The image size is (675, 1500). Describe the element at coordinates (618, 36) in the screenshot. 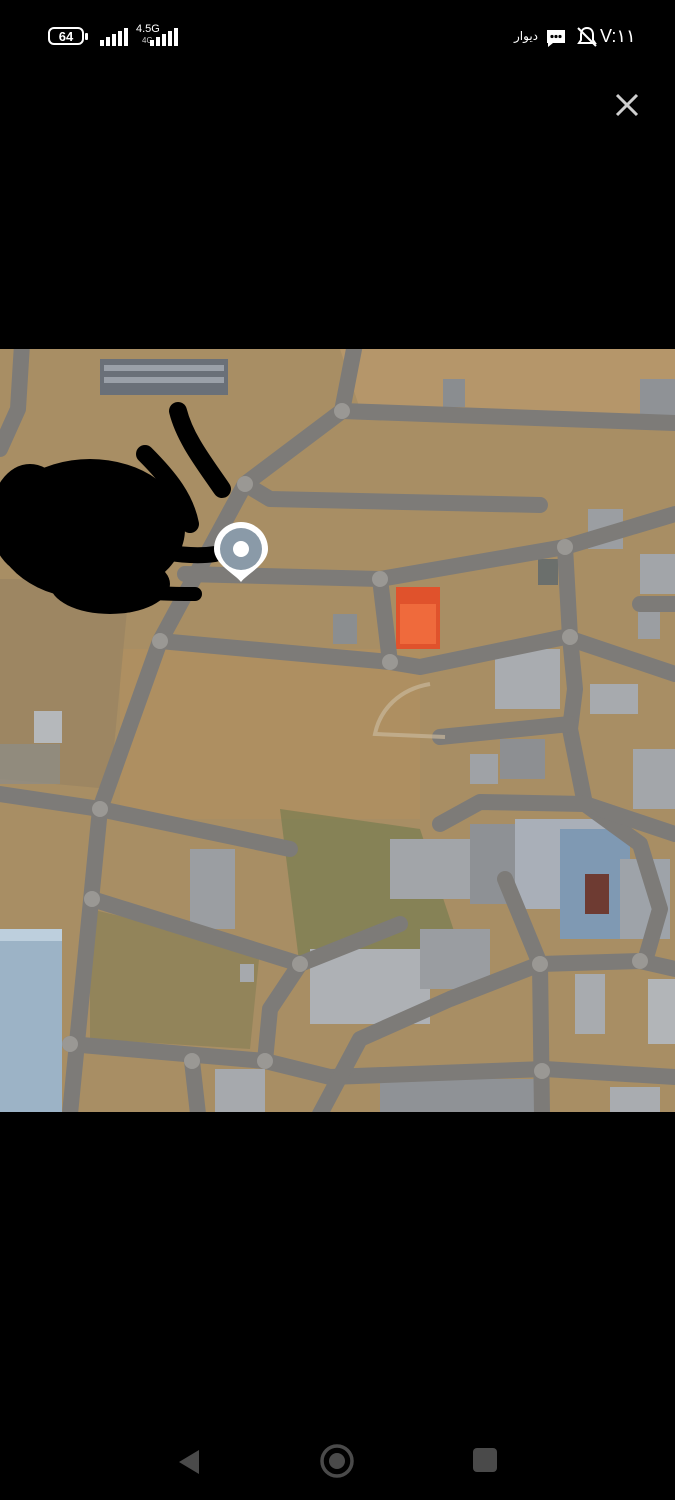

I see `clock: V:۱۱` at that location.